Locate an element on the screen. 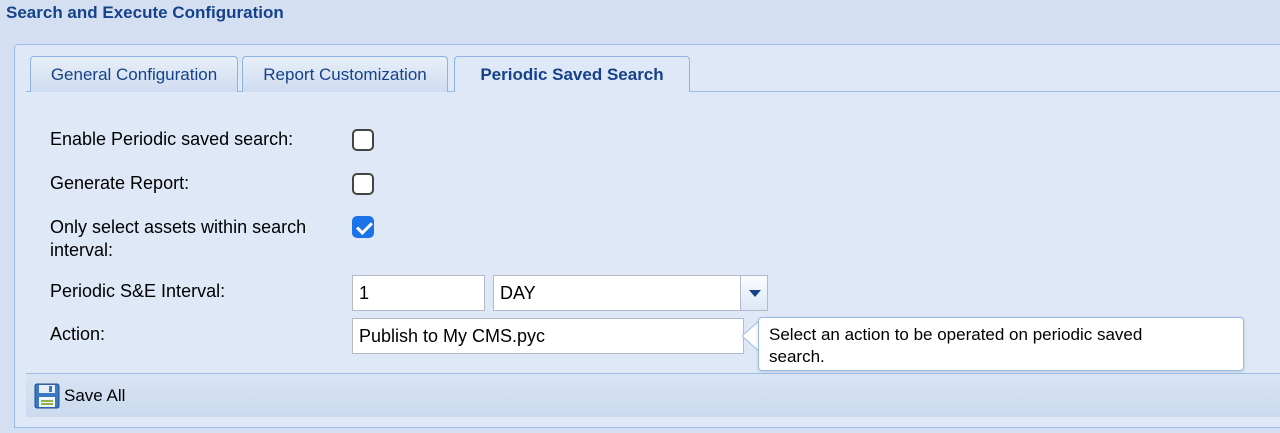 The image size is (1280, 433). save-all-button: Save All is located at coordinates (82, 396).